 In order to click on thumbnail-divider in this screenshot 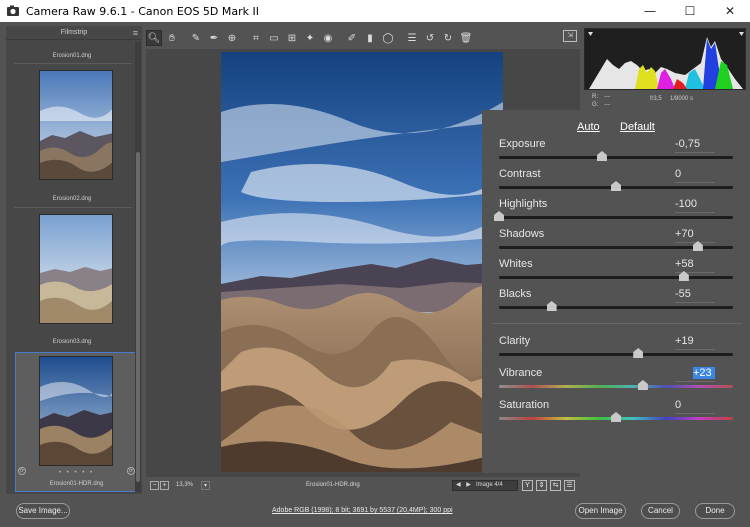, I will do `click(73, 207)`.